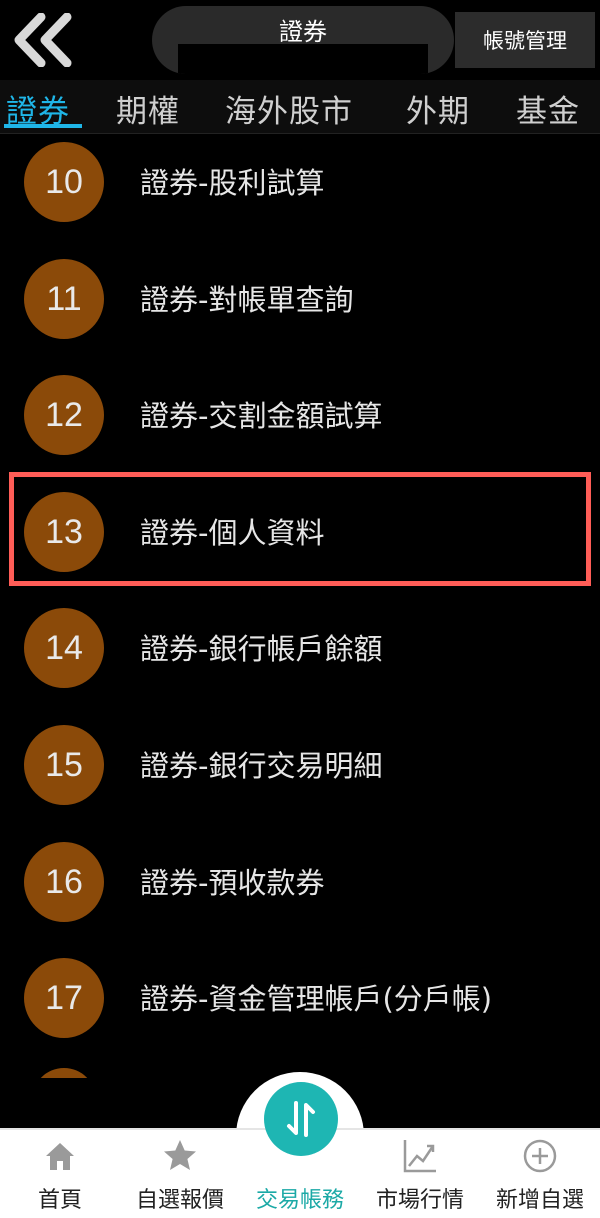 The height and width of the screenshot is (1218, 600). I want to click on item-label: 證券-資金管理帳戶(分戶帳), so click(316, 999).